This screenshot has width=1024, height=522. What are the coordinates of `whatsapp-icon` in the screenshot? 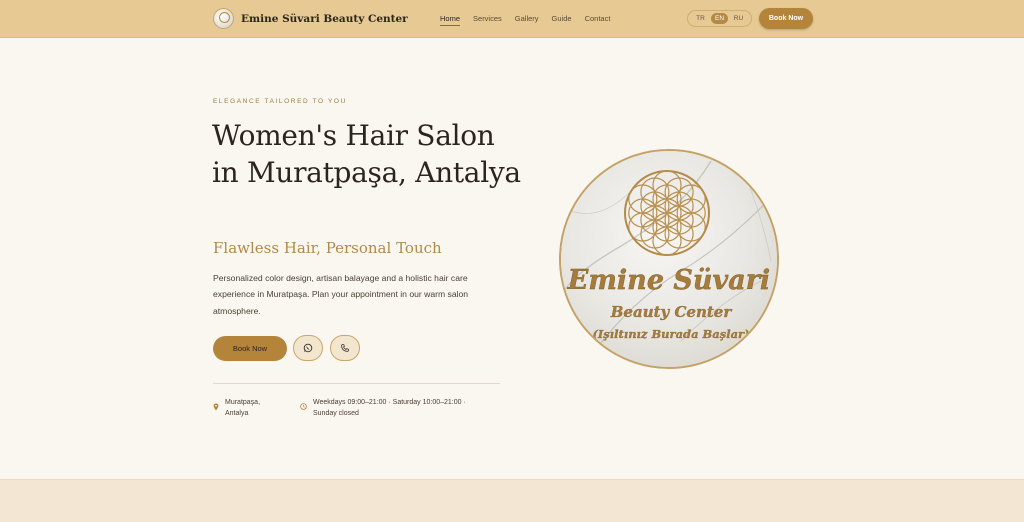 It's located at (308, 348).